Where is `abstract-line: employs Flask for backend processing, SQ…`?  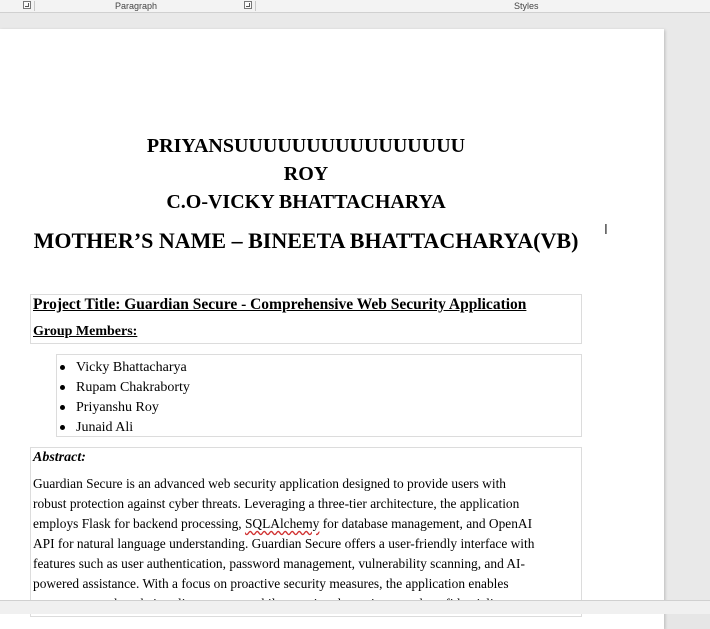
abstract-line: employs Flask for backend processing, SQ… is located at coordinates (283, 523).